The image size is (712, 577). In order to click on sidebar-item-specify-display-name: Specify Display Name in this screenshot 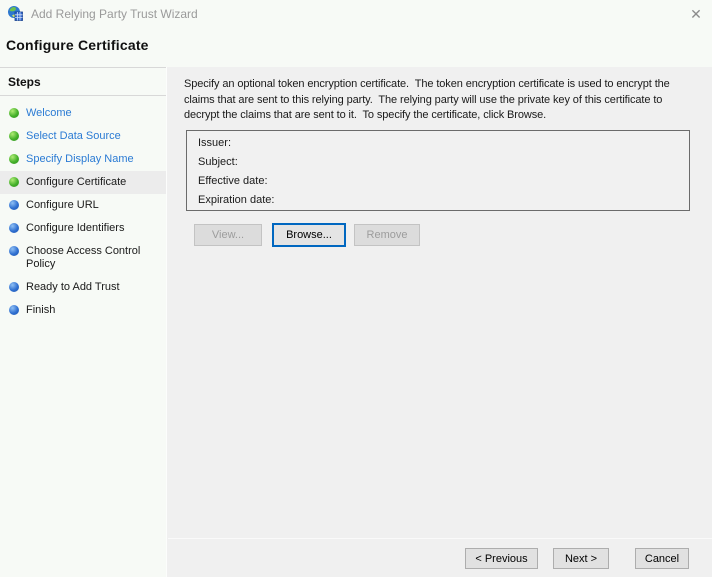, I will do `click(83, 159)`.